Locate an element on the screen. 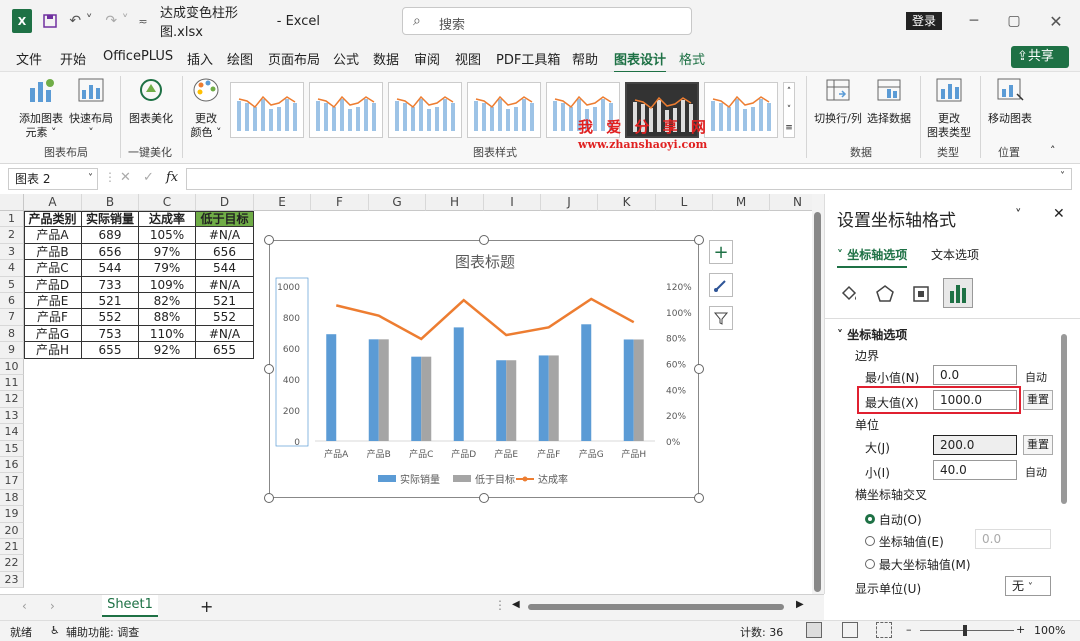 Image resolution: width=1080 pixels, height=641 pixels. row-header: 23 is located at coordinates (12, 580).